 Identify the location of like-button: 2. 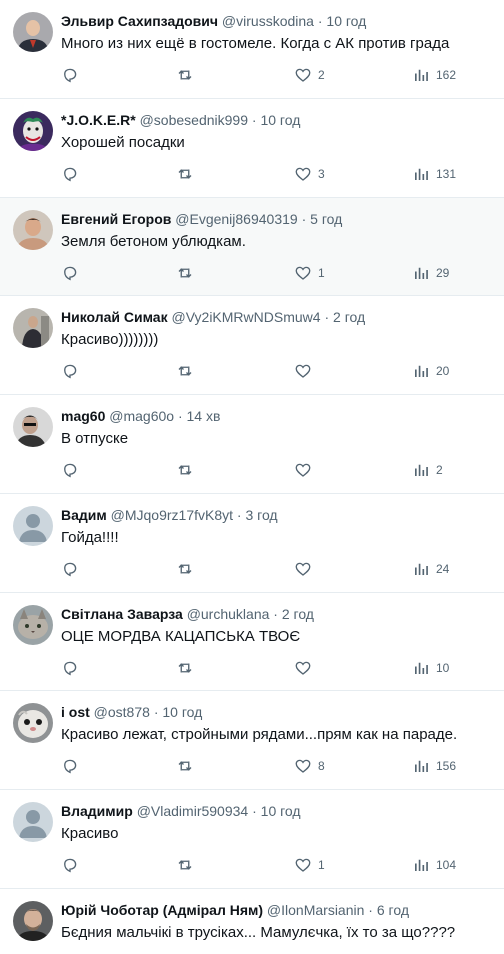
(309, 75).